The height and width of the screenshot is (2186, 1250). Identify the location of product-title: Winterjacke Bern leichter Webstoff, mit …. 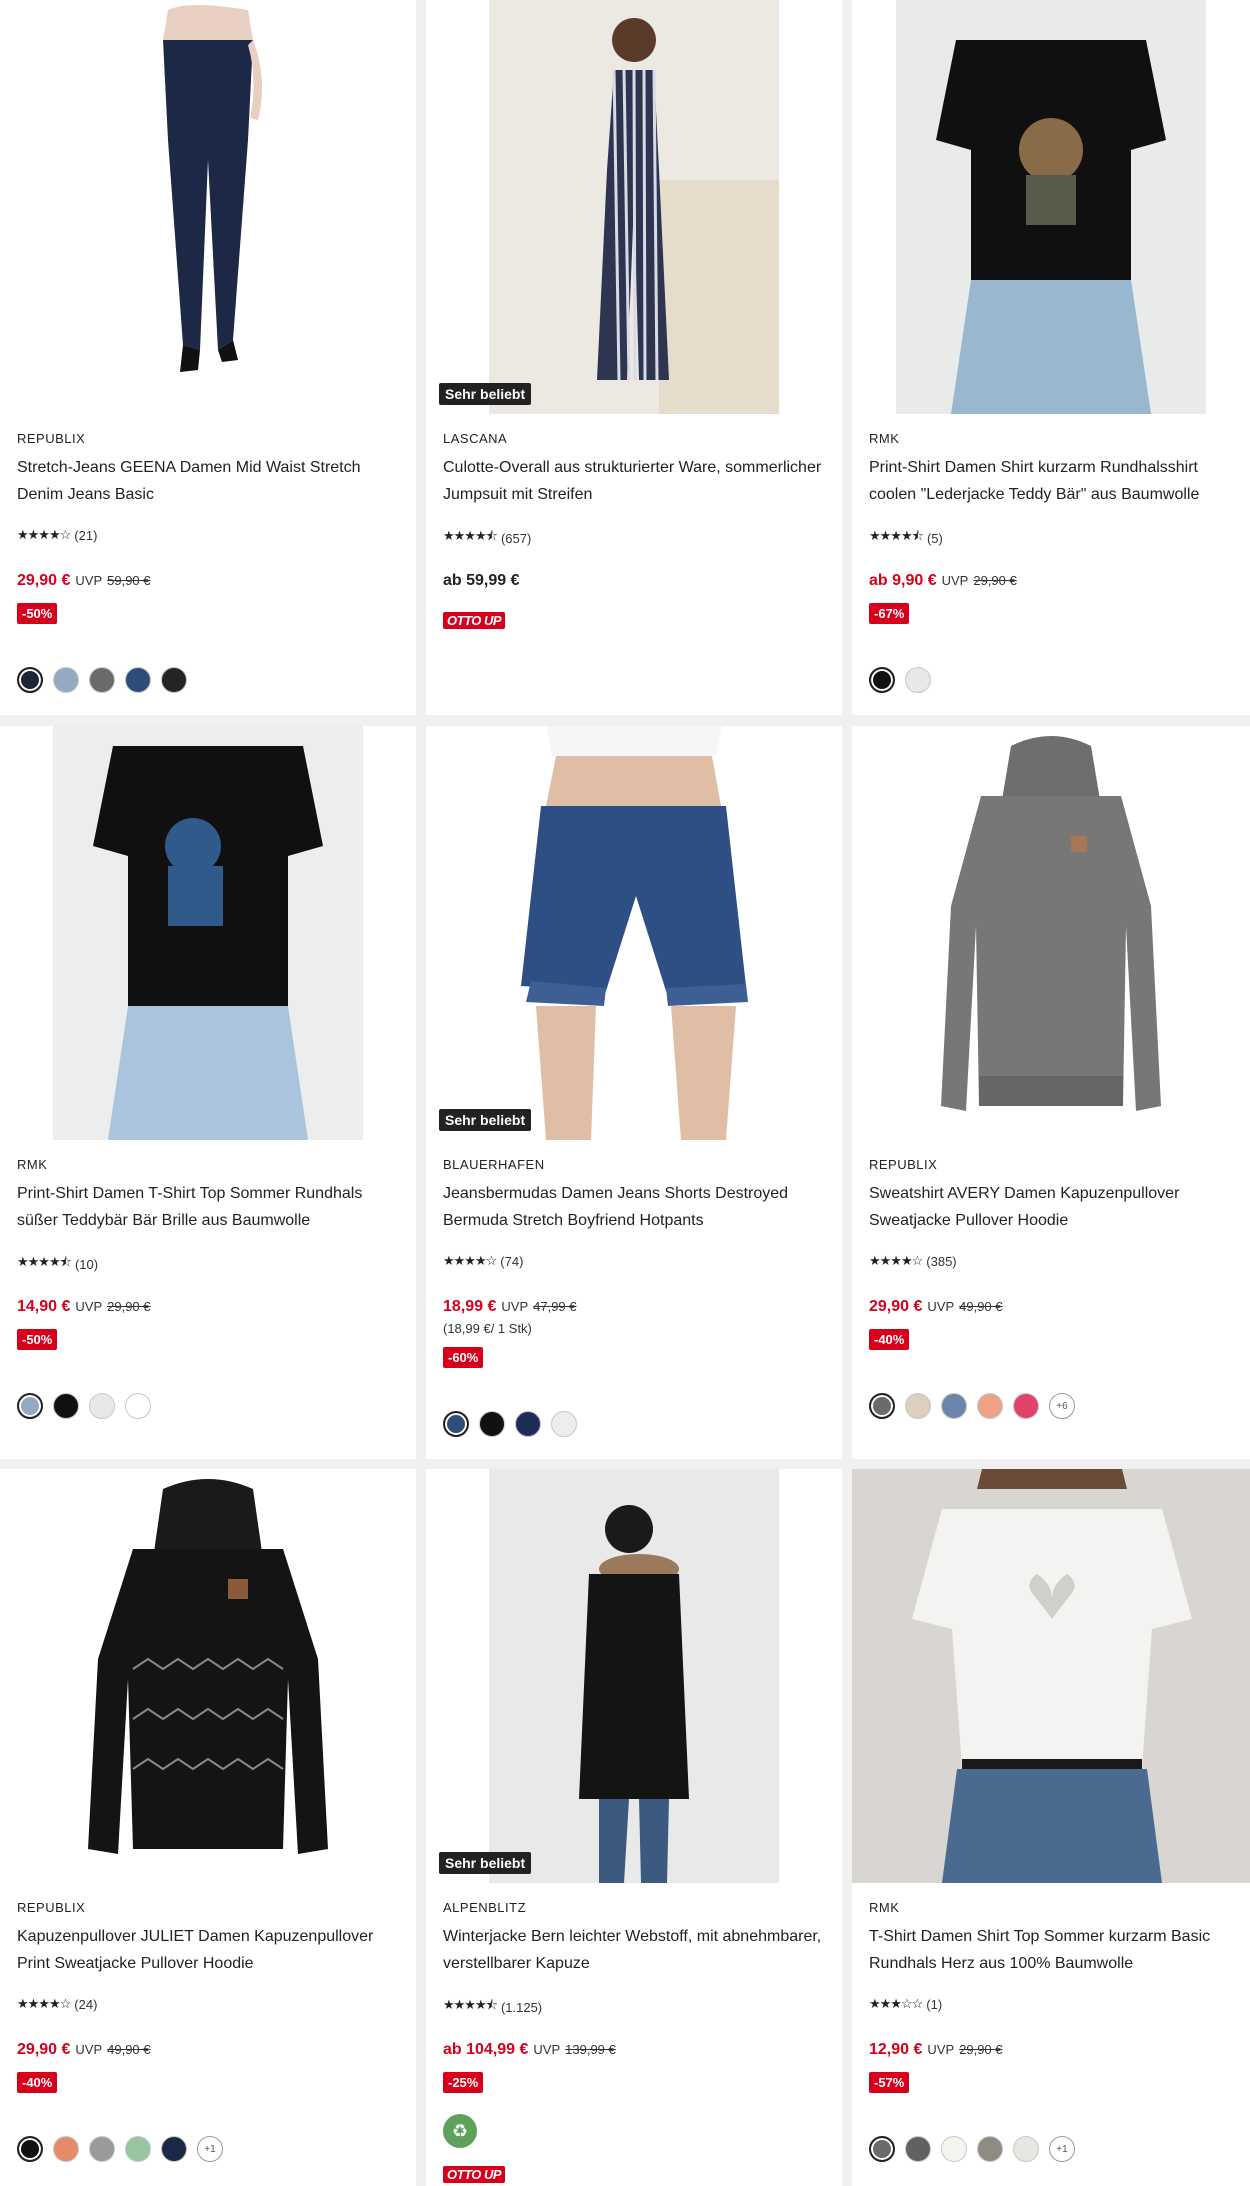
(633, 1950).